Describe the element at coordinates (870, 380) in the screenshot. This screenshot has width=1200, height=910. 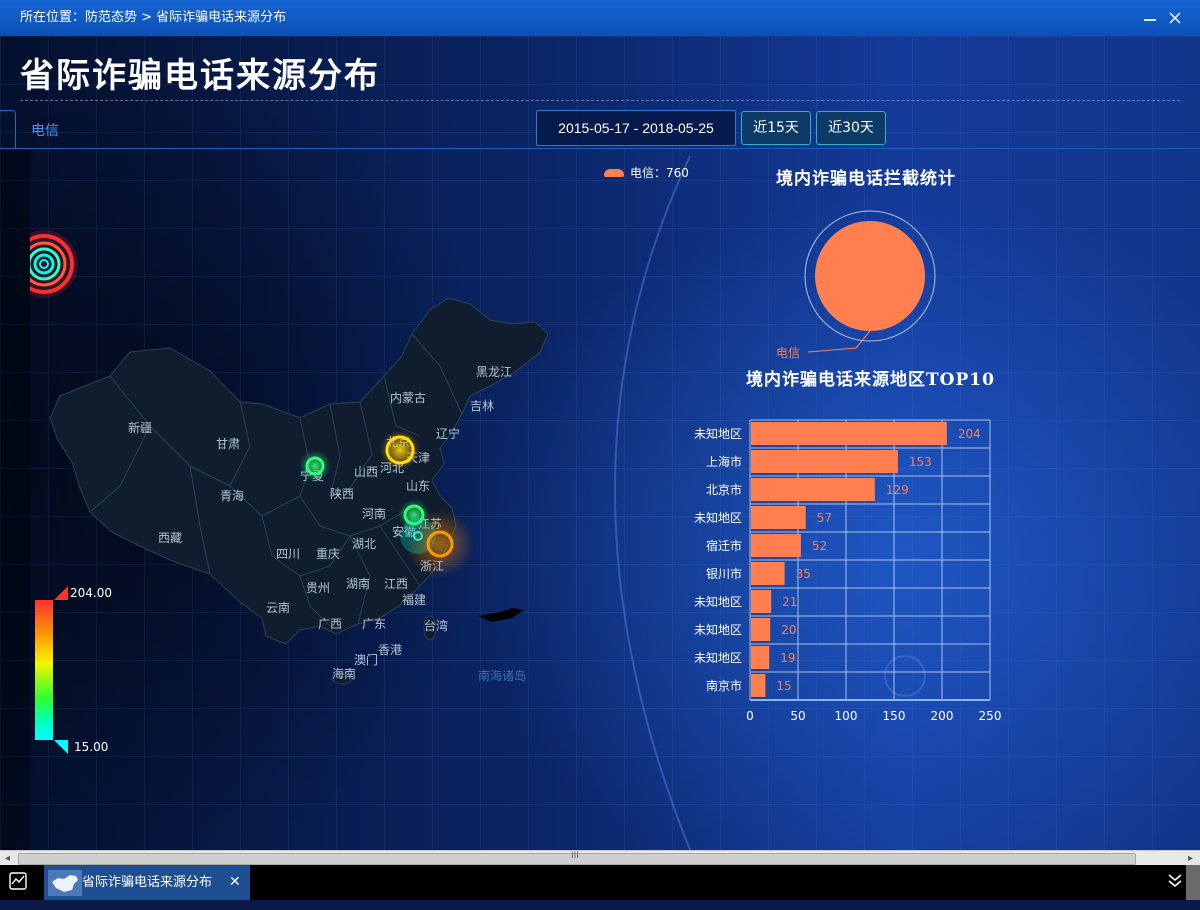
I see `bar-chart-title: 境内诈骗电话来源地区TOP10` at that location.